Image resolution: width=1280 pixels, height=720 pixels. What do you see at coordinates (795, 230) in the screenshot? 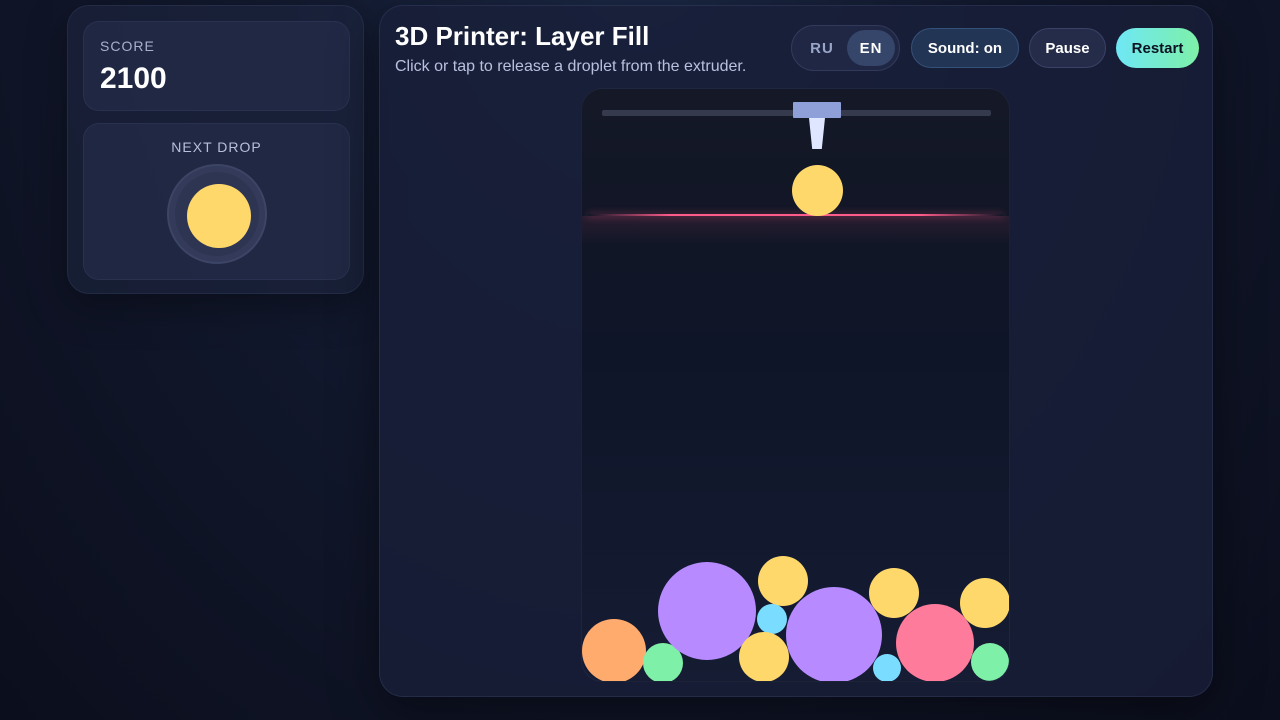
I see `overflow-glow` at bounding box center [795, 230].